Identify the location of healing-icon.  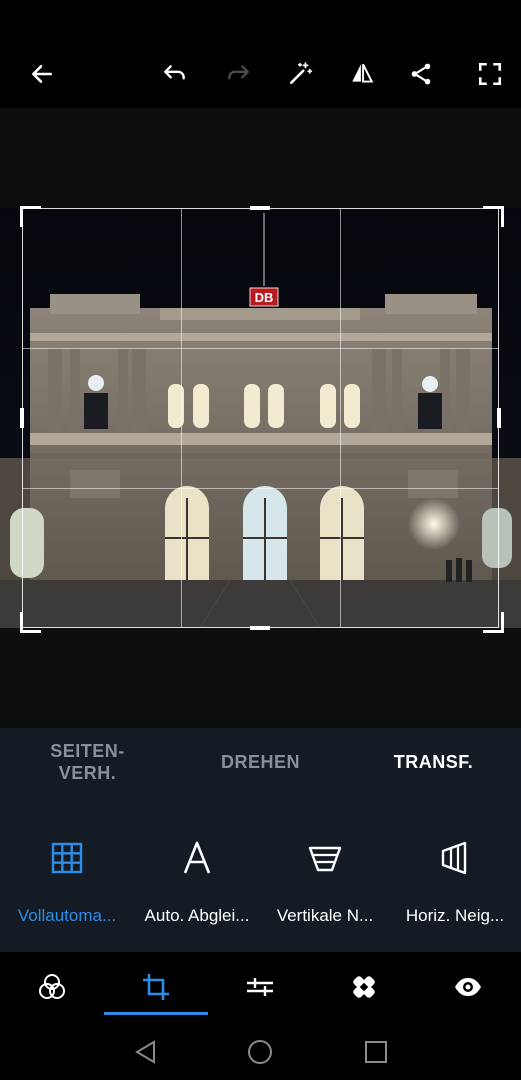
(364, 987).